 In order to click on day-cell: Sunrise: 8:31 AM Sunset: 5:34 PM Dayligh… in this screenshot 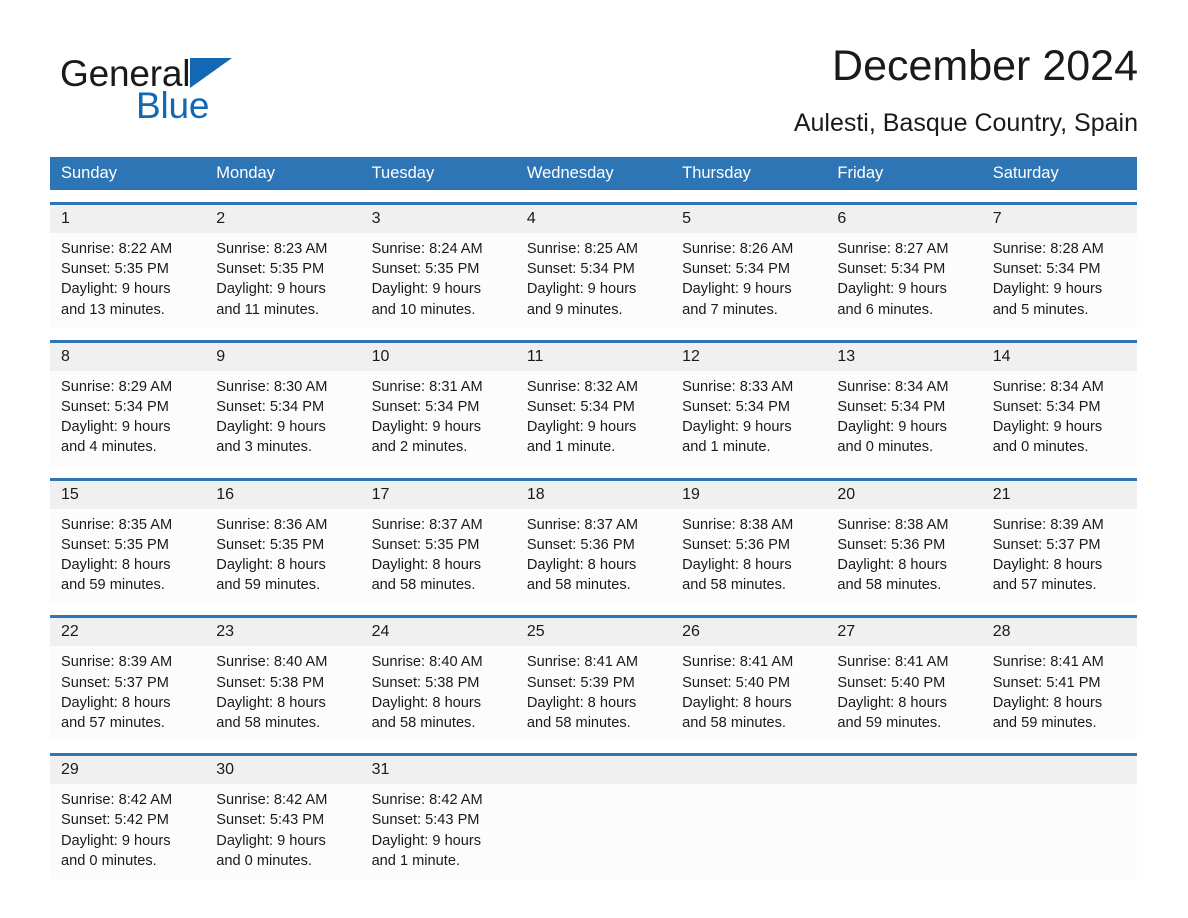, I will do `click(438, 418)`.